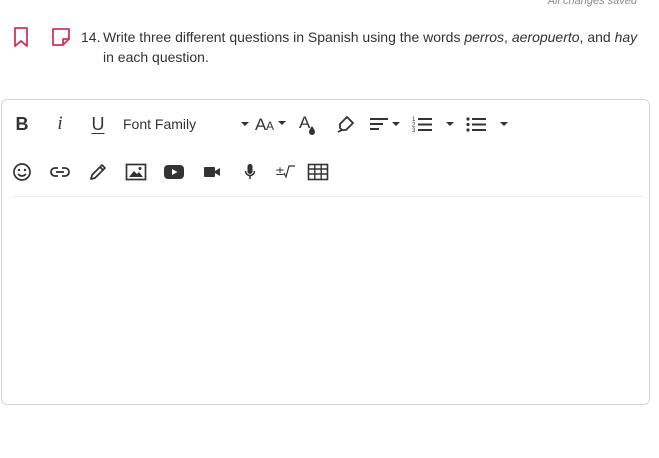 The height and width of the screenshot is (458, 659). I want to click on draw-button, so click(98, 172).